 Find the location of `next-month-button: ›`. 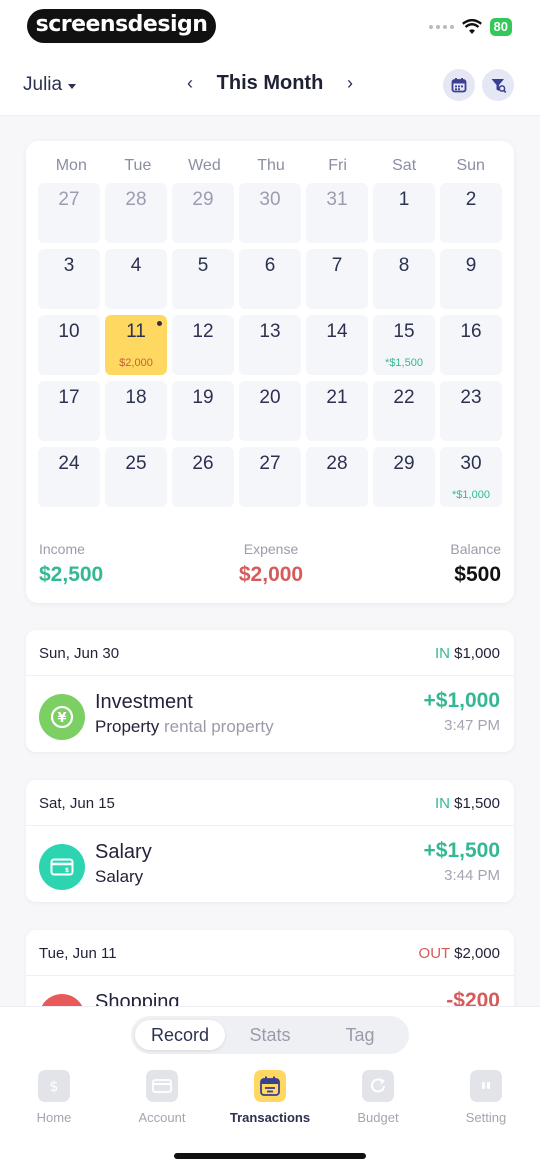

next-month-button: › is located at coordinates (350, 83).